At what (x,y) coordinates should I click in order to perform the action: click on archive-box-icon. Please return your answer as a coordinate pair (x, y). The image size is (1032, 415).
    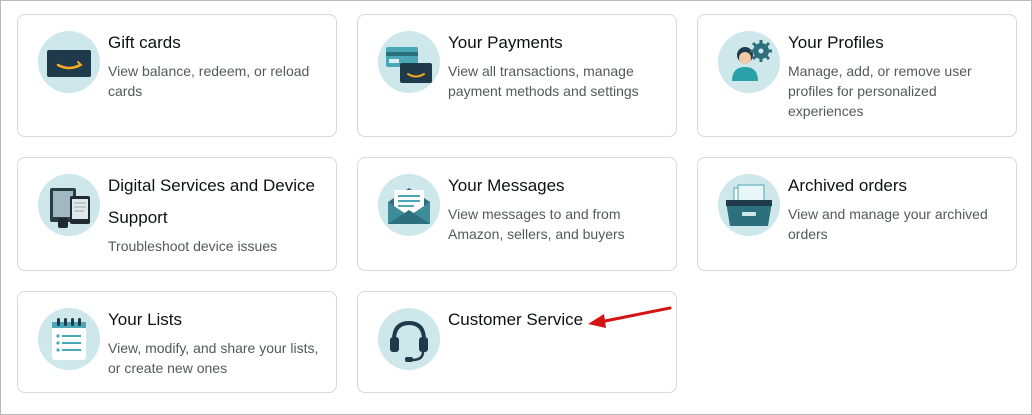
    Looking at the image, I should click on (749, 205).